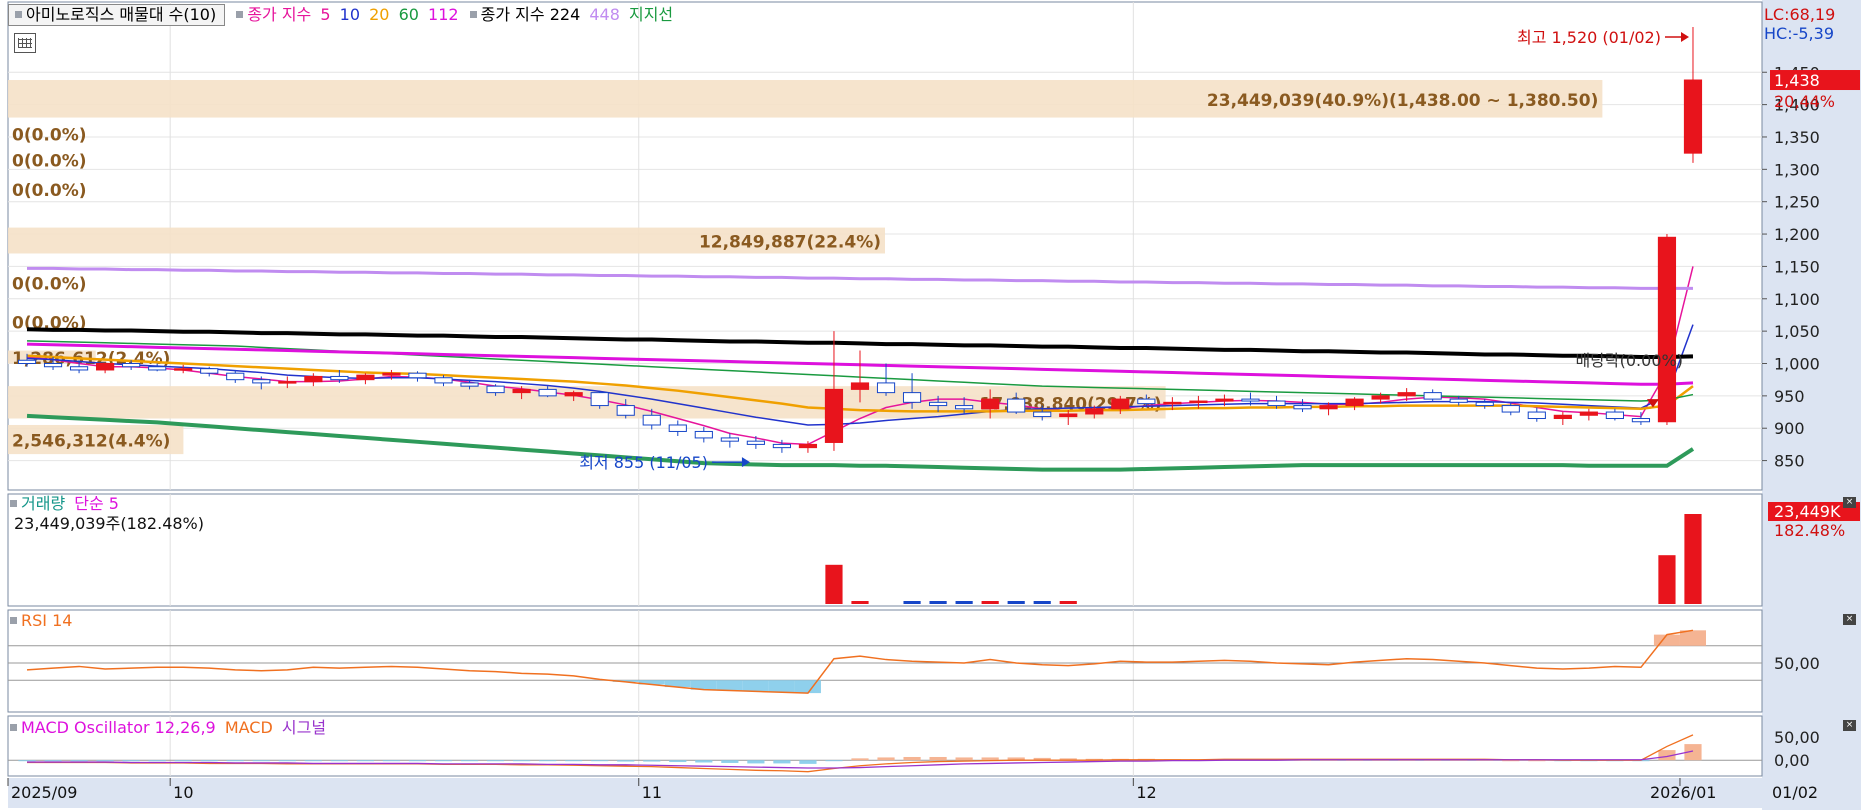 This screenshot has height=810, width=1861. What do you see at coordinates (65, 504) in the screenshot?
I see `volume-legend: 거래량 단순 5` at bounding box center [65, 504].